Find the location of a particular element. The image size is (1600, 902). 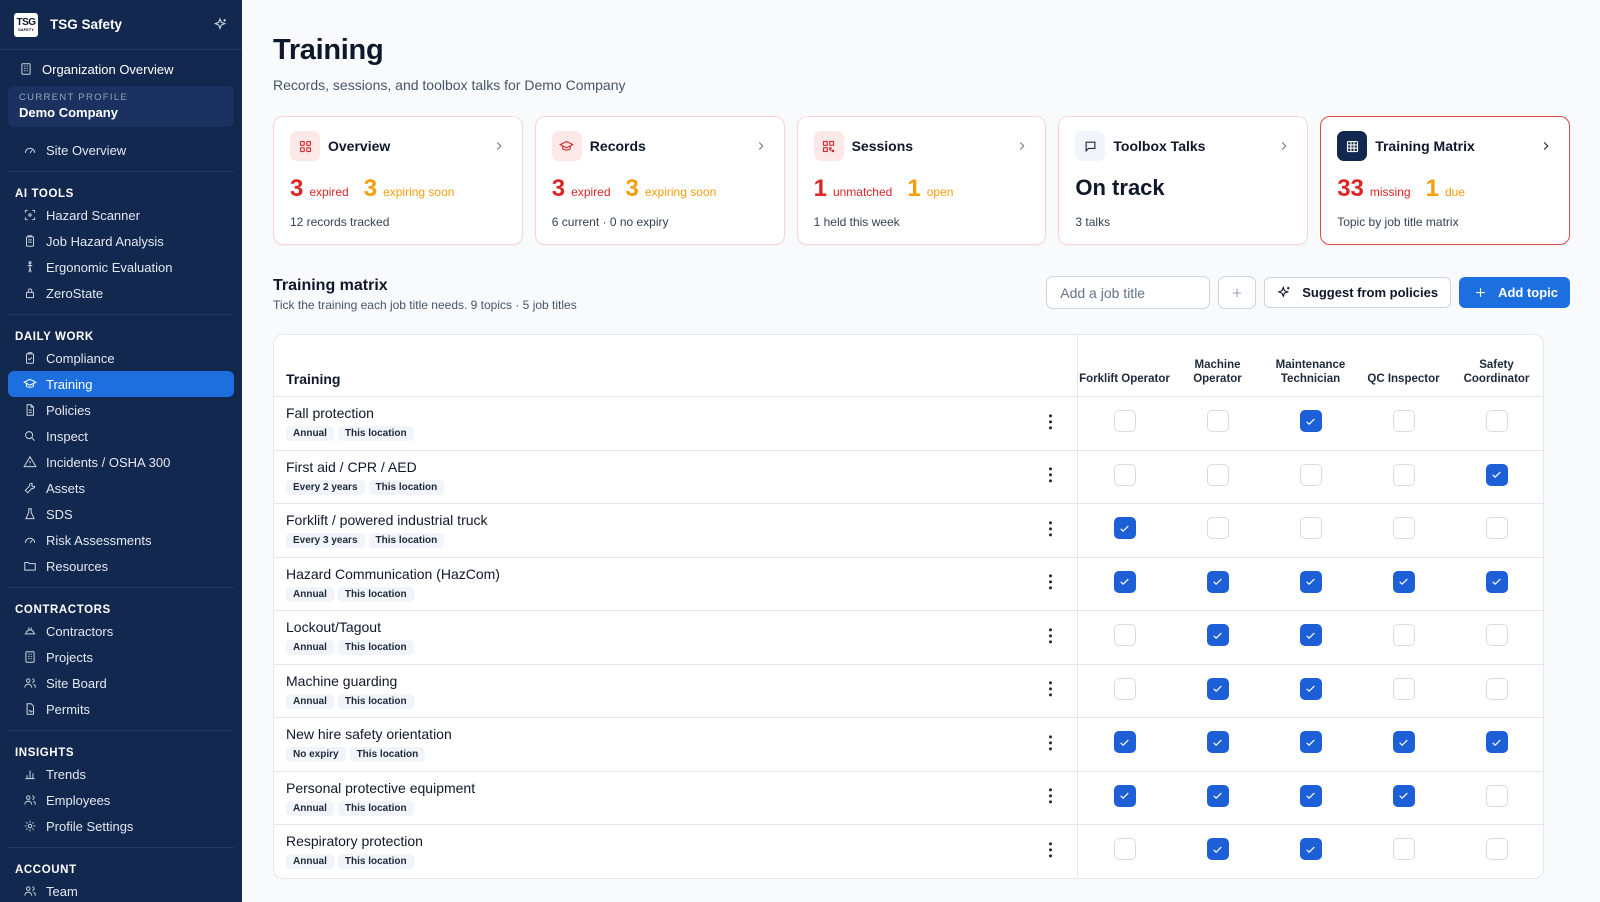

topic-name: Respiratory protection is located at coordinates (675, 841).